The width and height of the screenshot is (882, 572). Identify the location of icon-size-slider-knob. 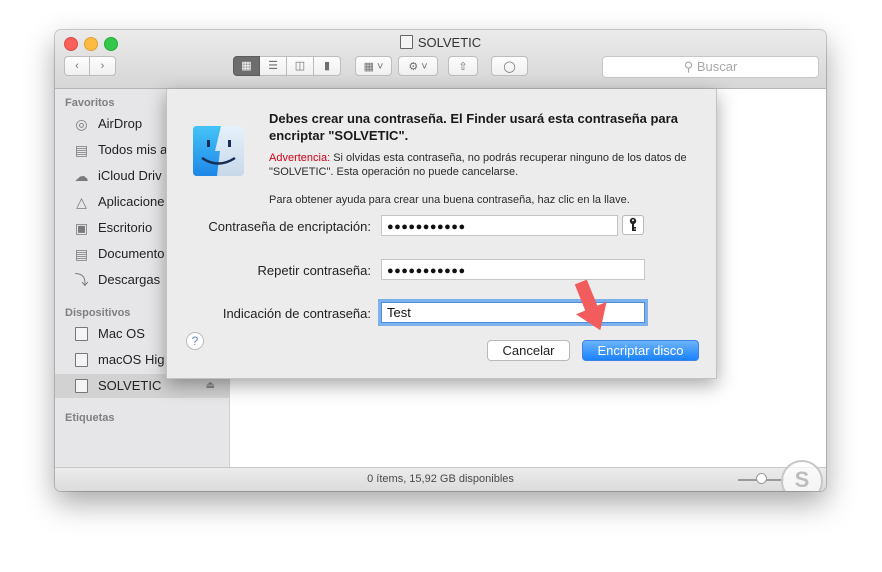
(761, 478).